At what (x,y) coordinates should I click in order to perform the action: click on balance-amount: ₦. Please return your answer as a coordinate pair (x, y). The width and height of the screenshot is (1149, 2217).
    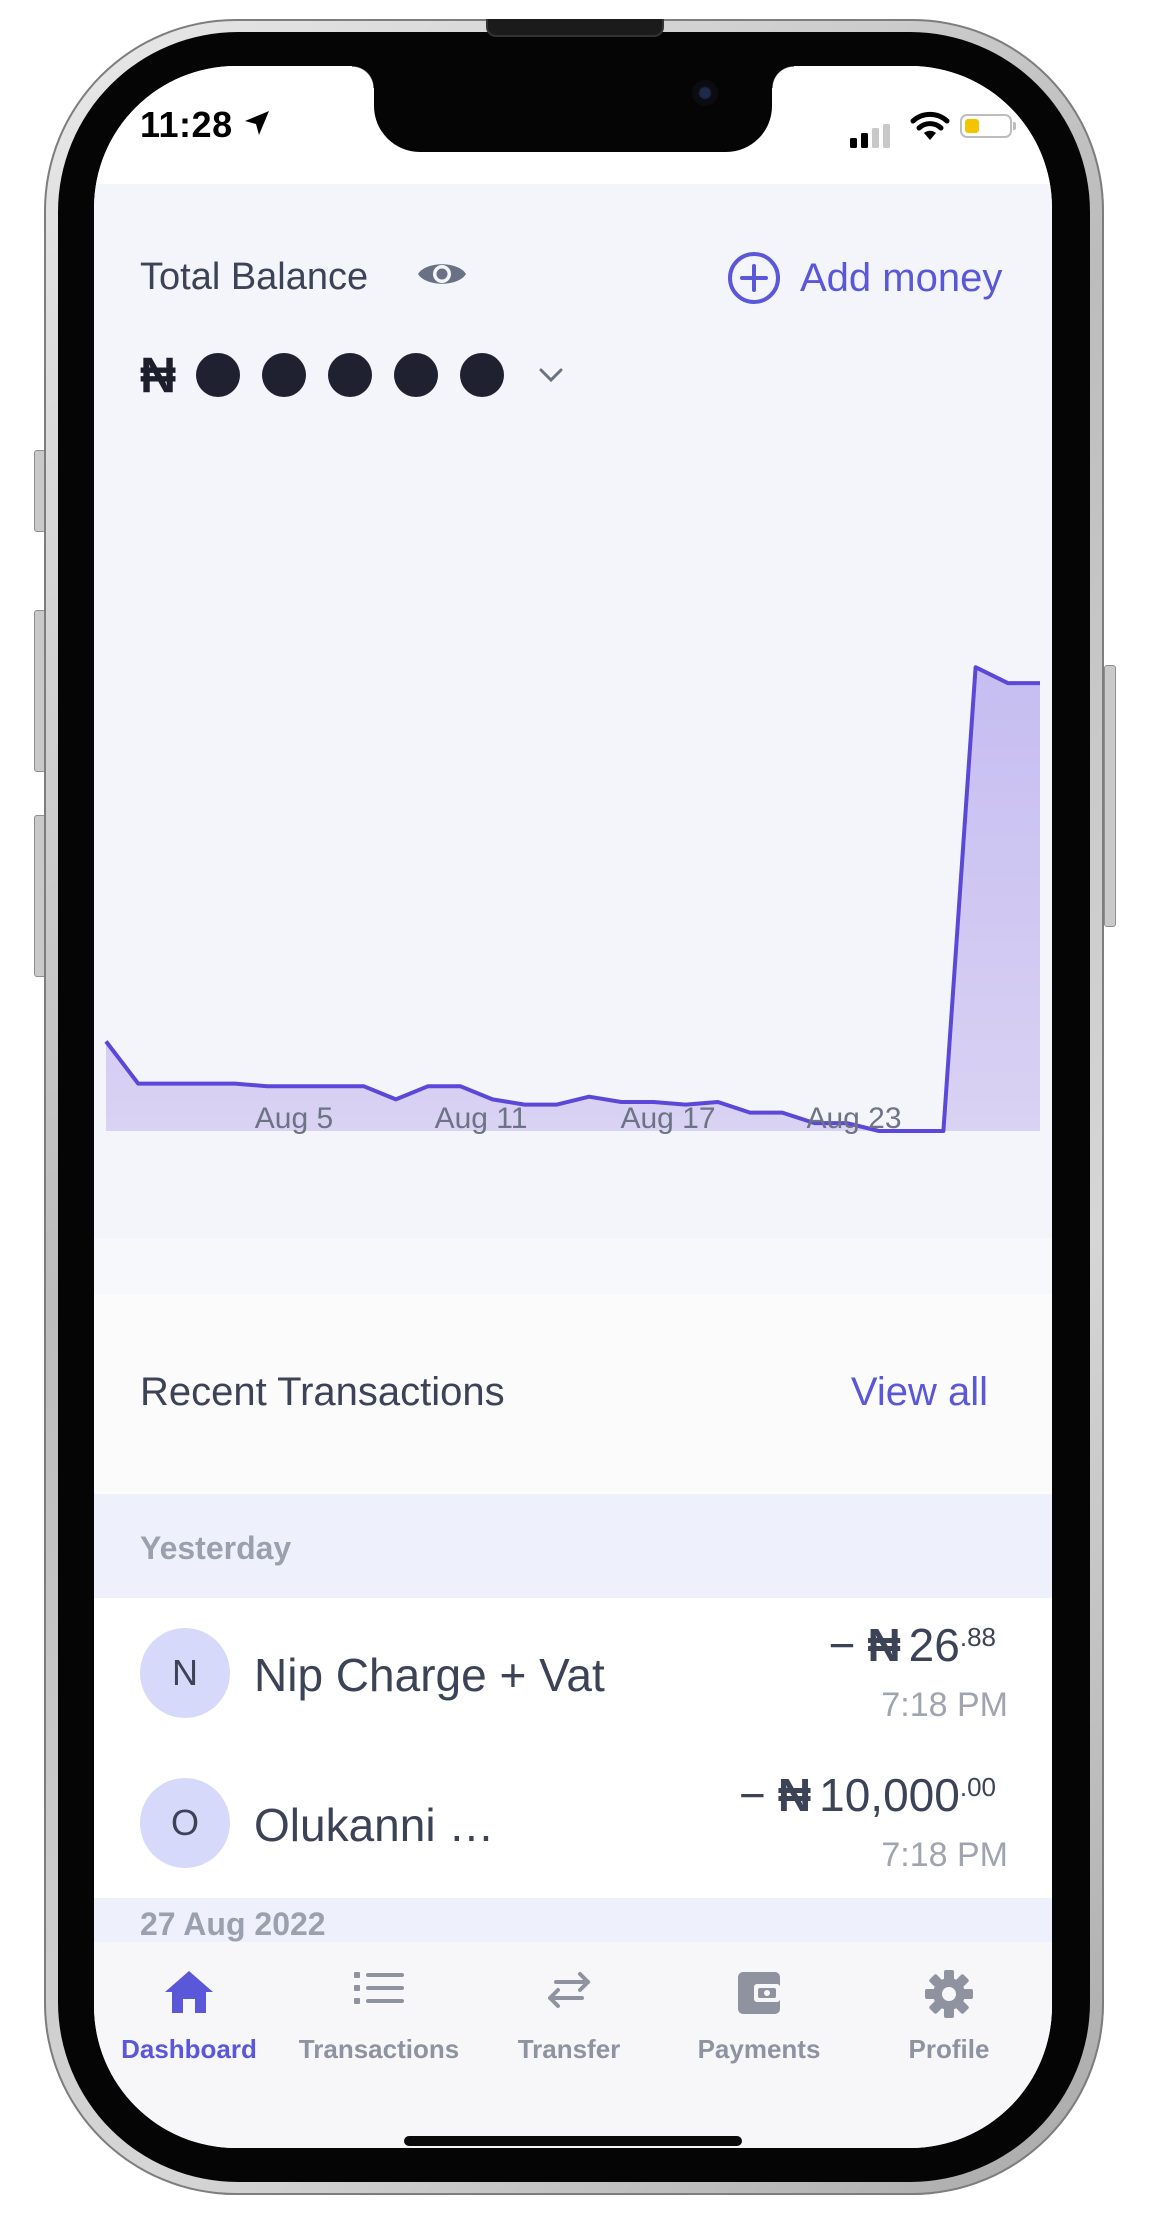
    Looking at the image, I should click on (352, 375).